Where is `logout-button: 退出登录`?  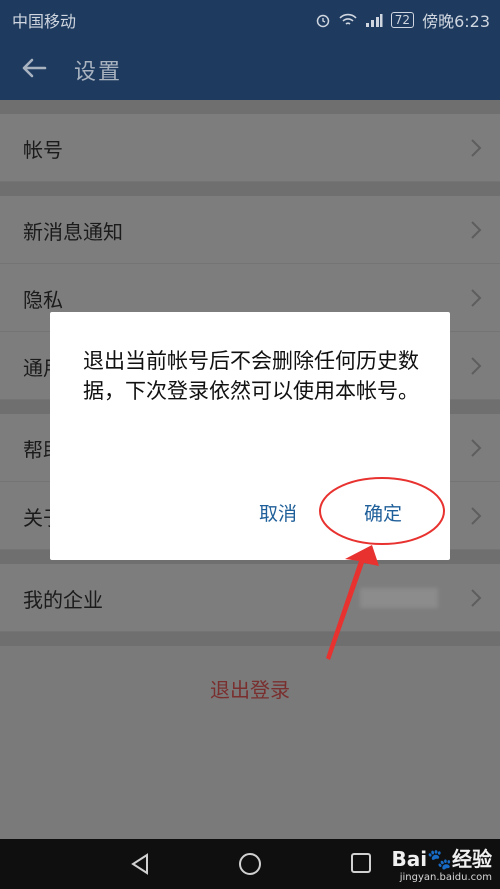
logout-button: 退出登录 is located at coordinates (250, 688).